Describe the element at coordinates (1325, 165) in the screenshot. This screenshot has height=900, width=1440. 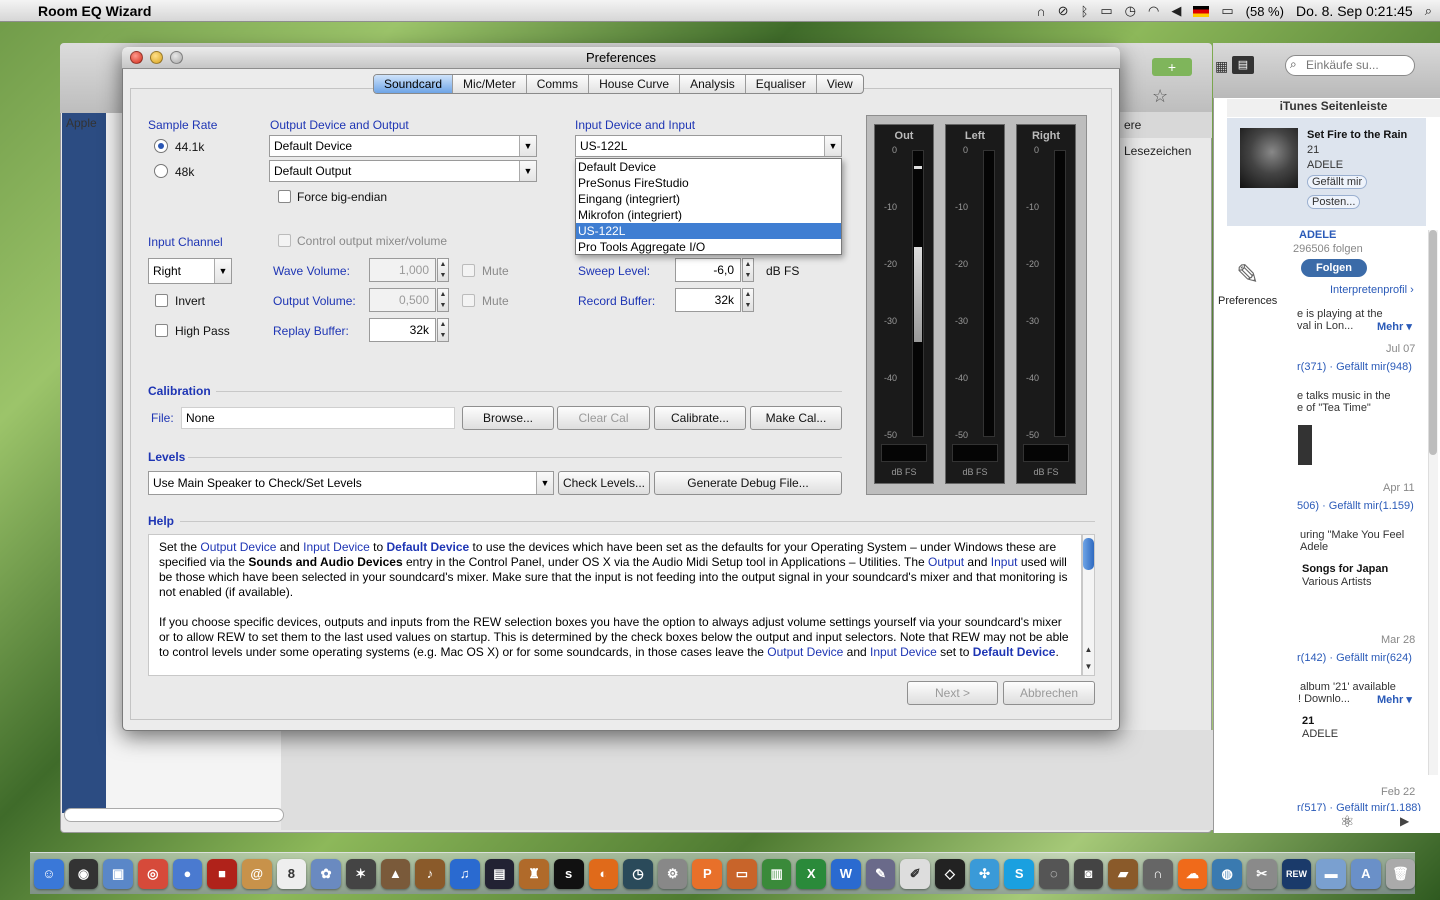
I see `artist-name: ADELE` at that location.